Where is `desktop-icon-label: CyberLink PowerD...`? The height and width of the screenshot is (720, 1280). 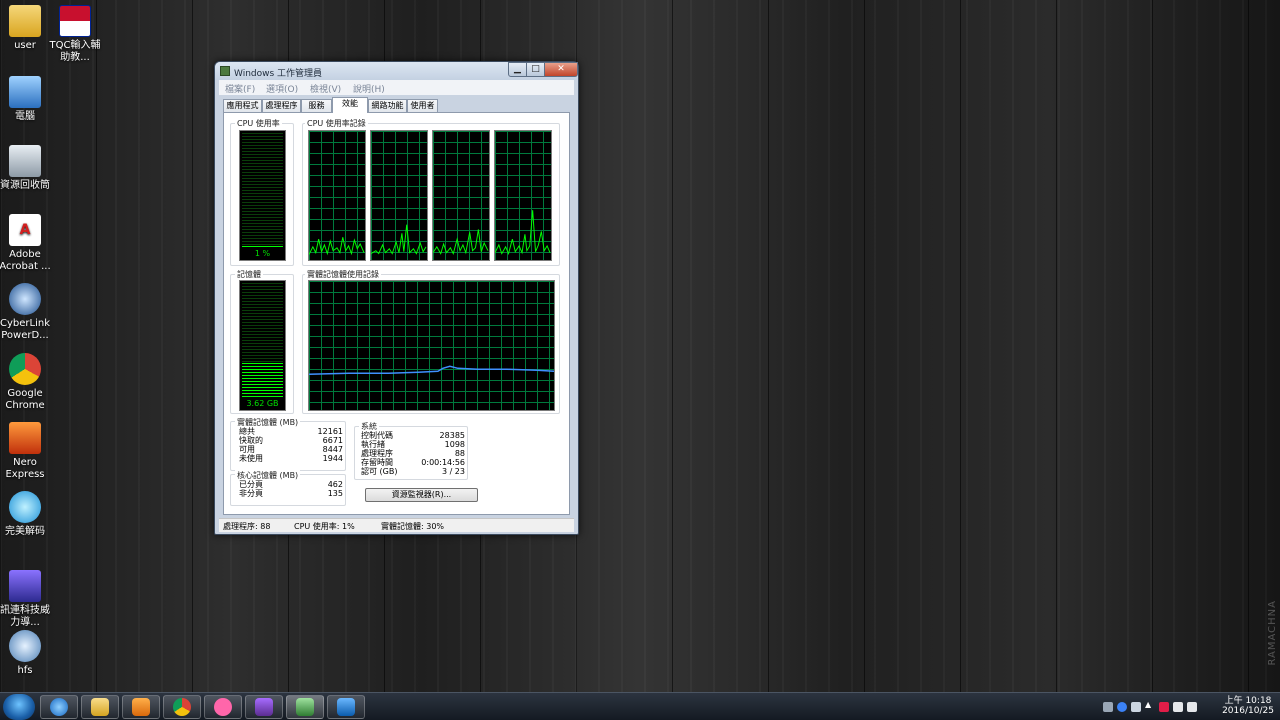 desktop-icon-label: CyberLink PowerD... is located at coordinates (25, 329).